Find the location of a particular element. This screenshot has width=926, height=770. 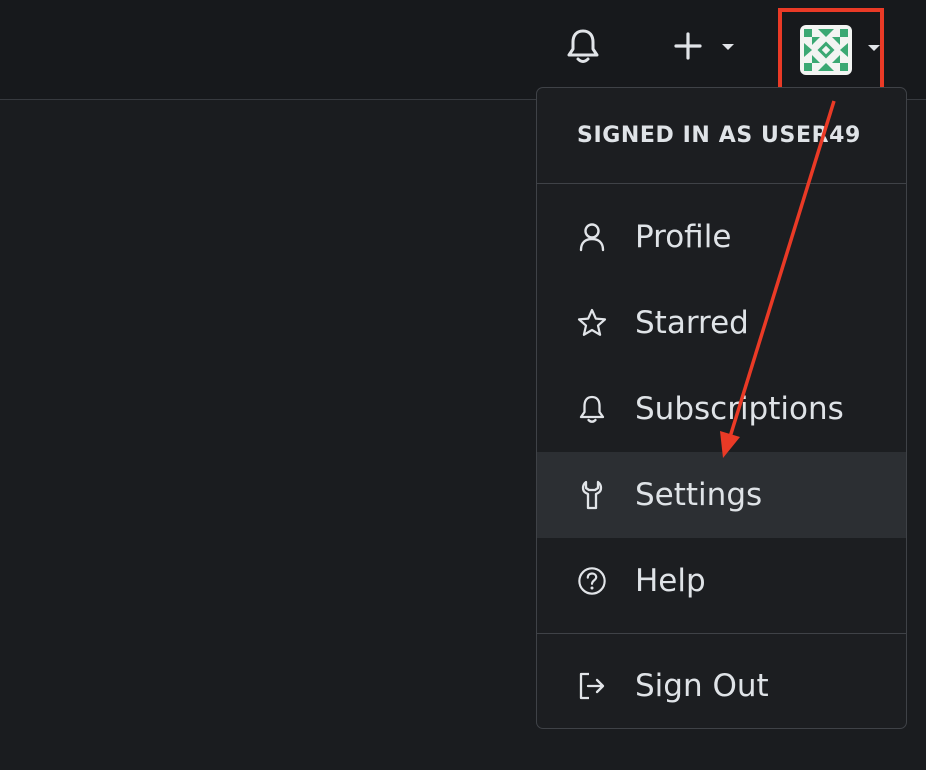

person-icon is located at coordinates (592, 237).